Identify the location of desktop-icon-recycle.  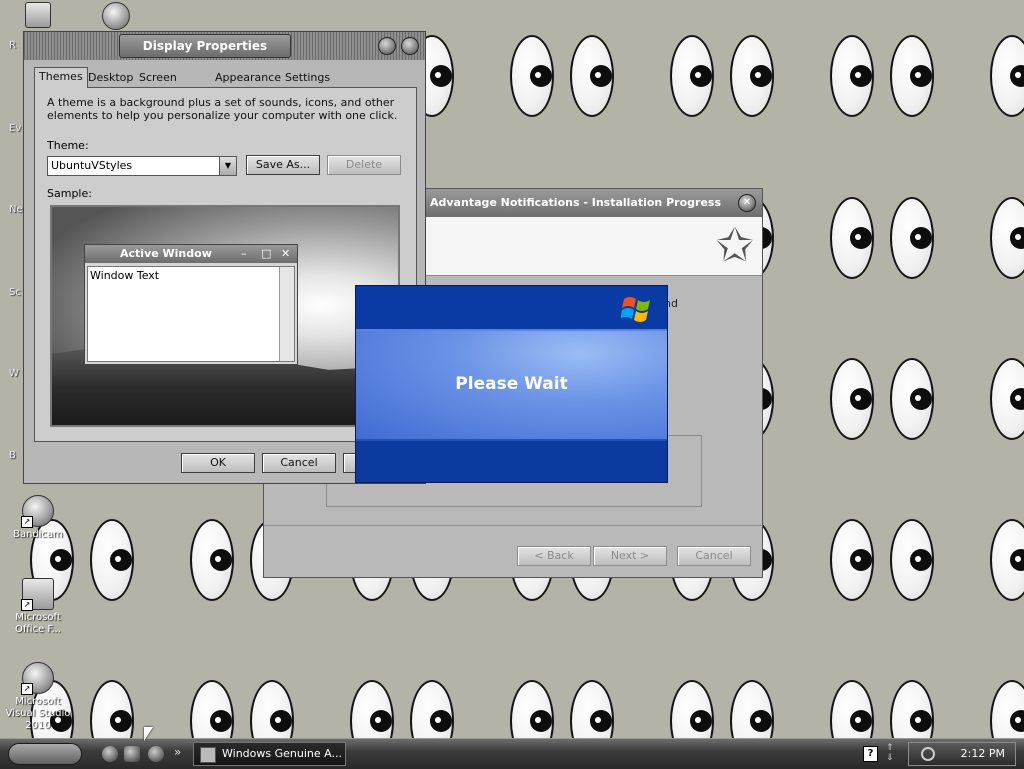
(38, 16).